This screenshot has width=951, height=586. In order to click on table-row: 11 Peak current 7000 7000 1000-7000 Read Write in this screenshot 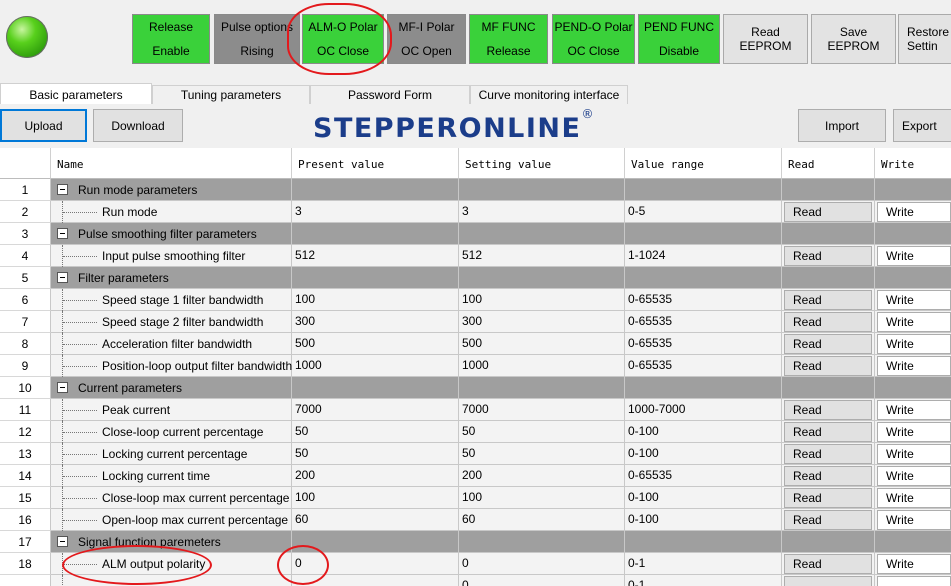, I will do `click(475, 410)`.